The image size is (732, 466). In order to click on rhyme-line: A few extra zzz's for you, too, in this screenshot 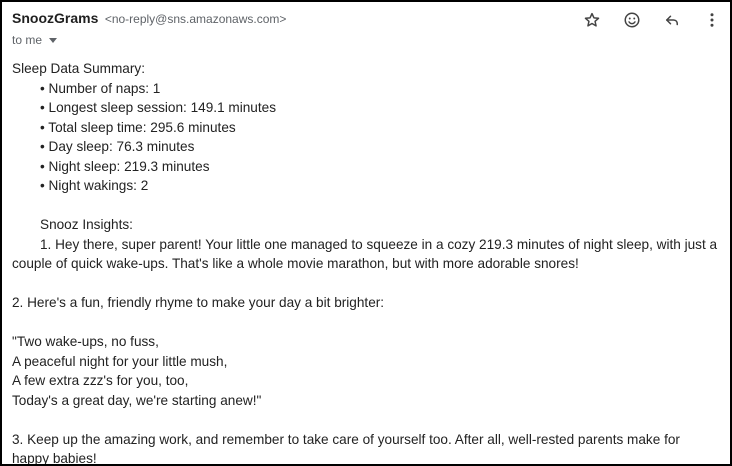, I will do `click(100, 380)`.